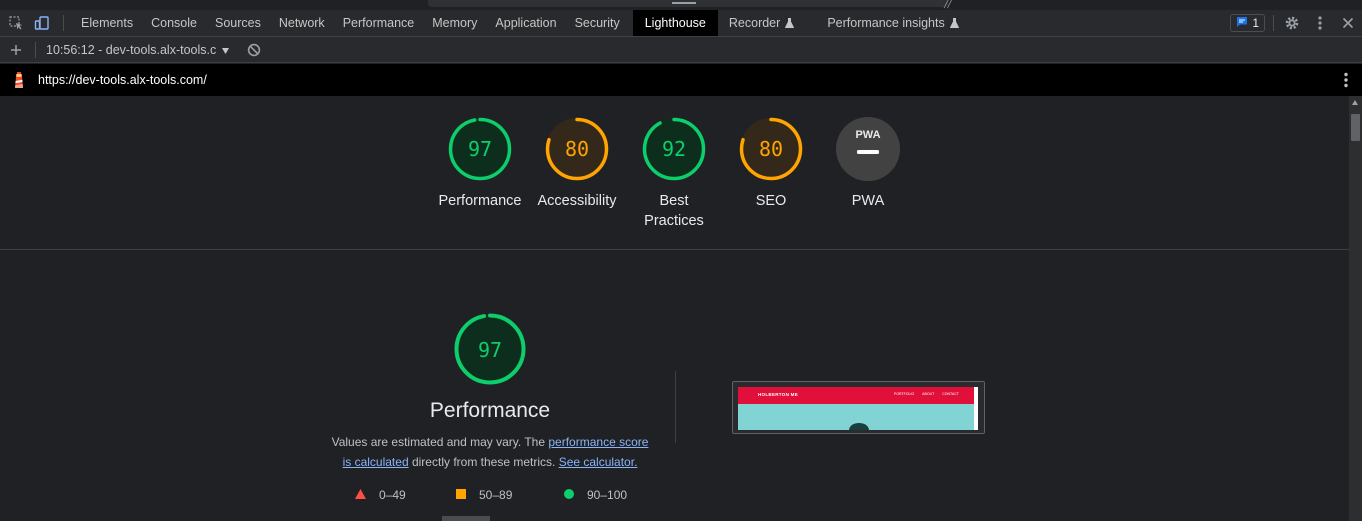  What do you see at coordinates (1242, 23) in the screenshot?
I see `issues-chat-icon` at bounding box center [1242, 23].